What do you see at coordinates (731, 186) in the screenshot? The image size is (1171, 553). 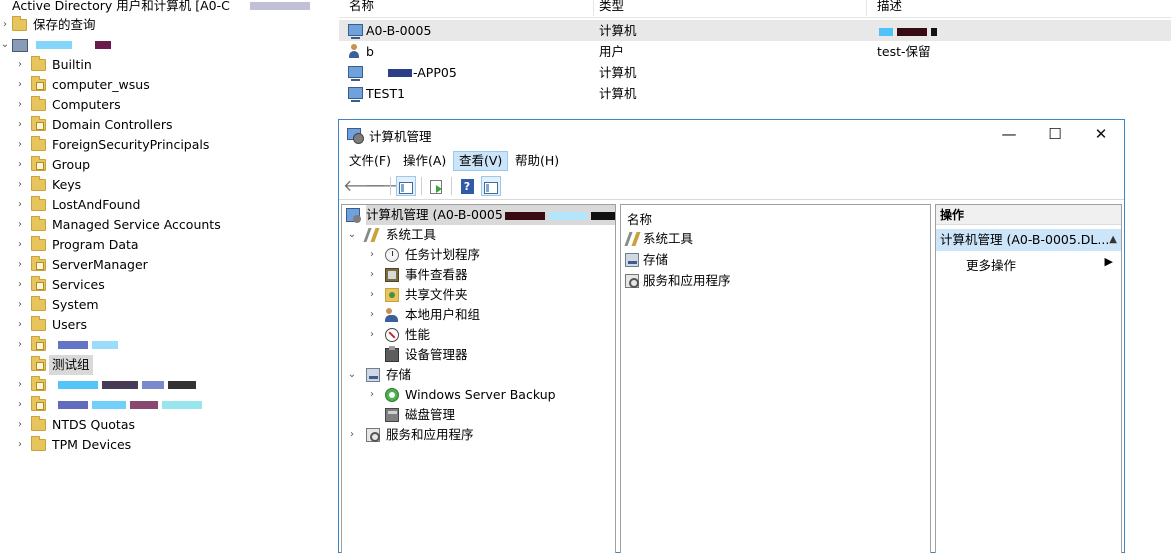 I see `toolbar: 🡐 🡒 ?` at bounding box center [731, 186].